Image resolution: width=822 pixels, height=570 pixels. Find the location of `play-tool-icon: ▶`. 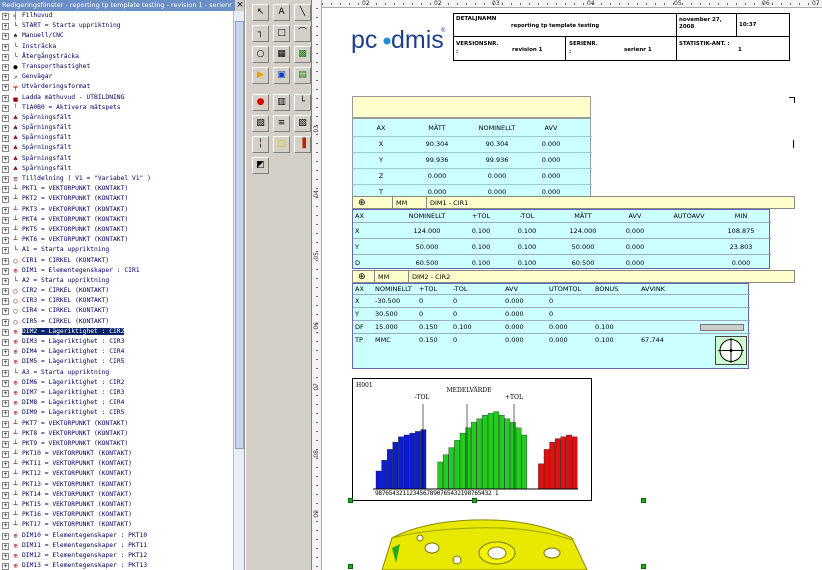

play-tool-icon: ▶ is located at coordinates (260, 75).